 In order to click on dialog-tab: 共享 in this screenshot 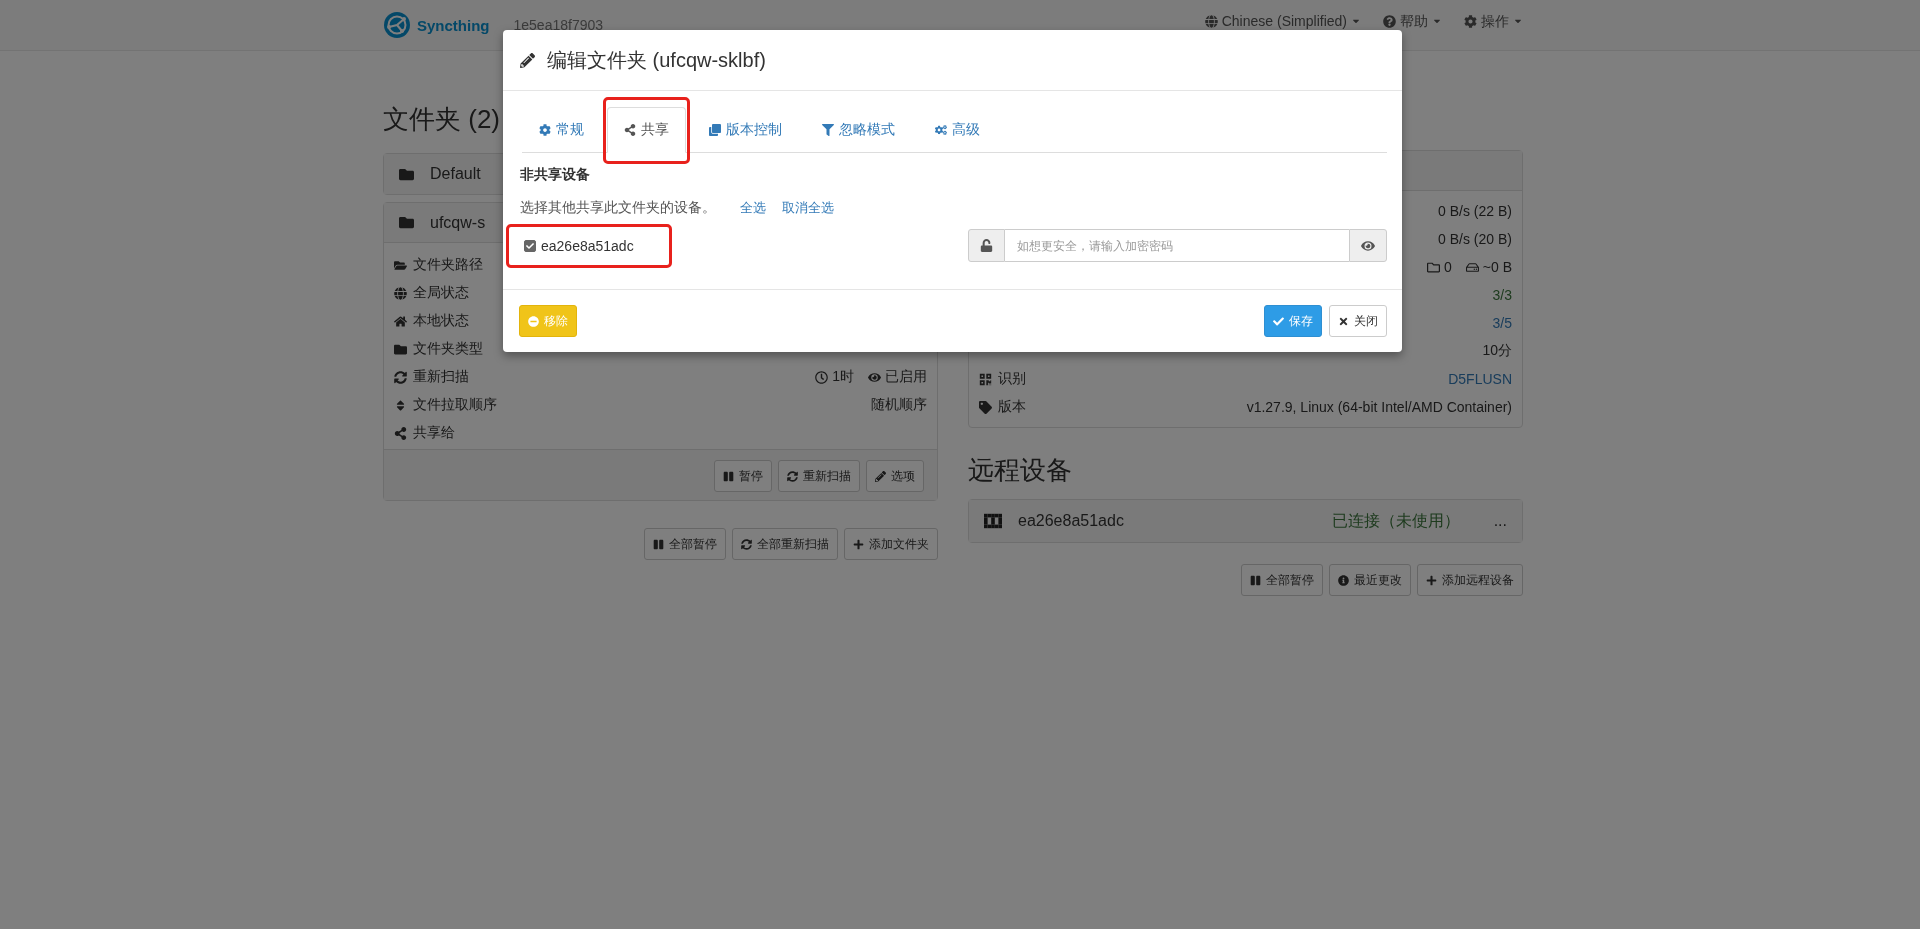, I will do `click(646, 130)`.